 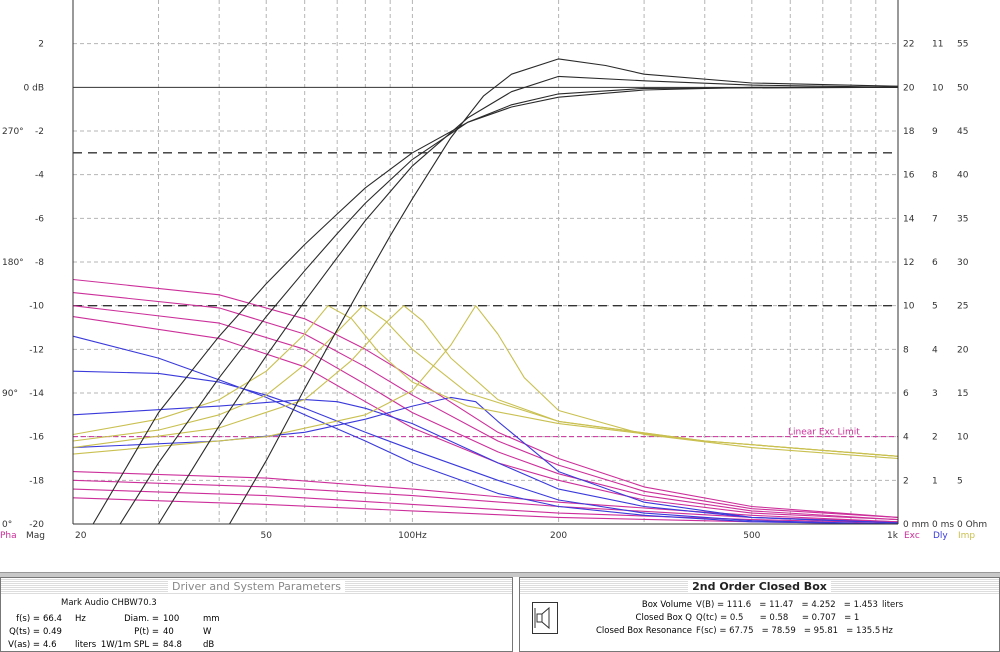 What do you see at coordinates (36, 438) in the screenshot?
I see `y-tick-label: -16` at bounding box center [36, 438].